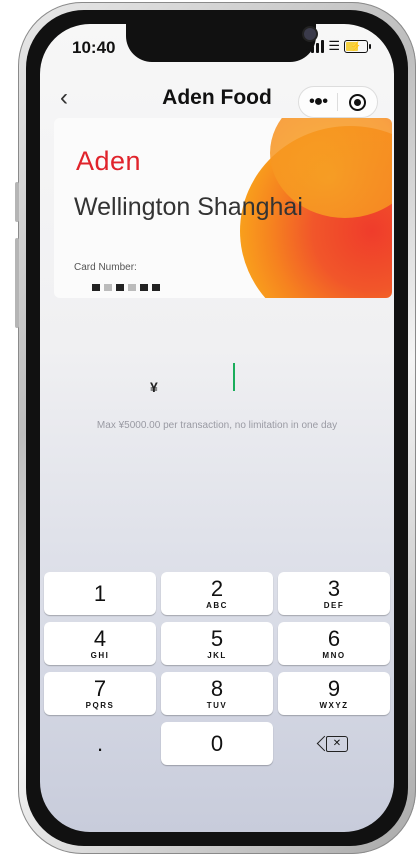 The height and width of the screenshot is (856, 418). I want to click on notch, so click(221, 43).